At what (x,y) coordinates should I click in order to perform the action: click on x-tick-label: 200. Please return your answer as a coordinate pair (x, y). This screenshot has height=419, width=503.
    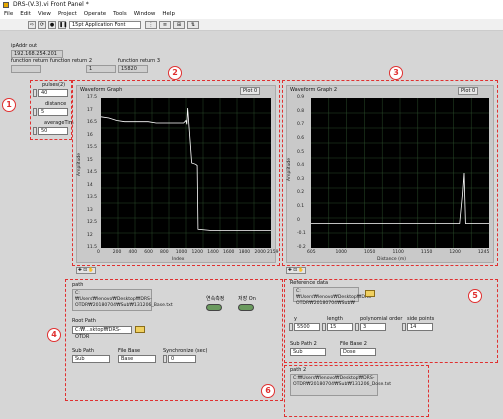
    Looking at the image, I should click on (117, 252).